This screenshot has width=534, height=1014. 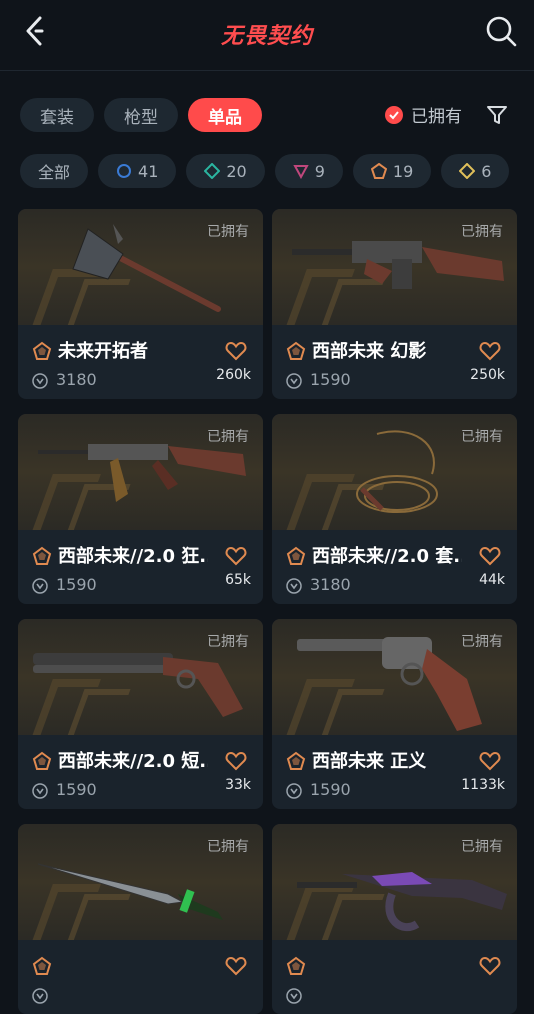 I want to click on item-card: 已拥有 西部未来//2.0 套... 3180 44k, so click(x=394, y=509).